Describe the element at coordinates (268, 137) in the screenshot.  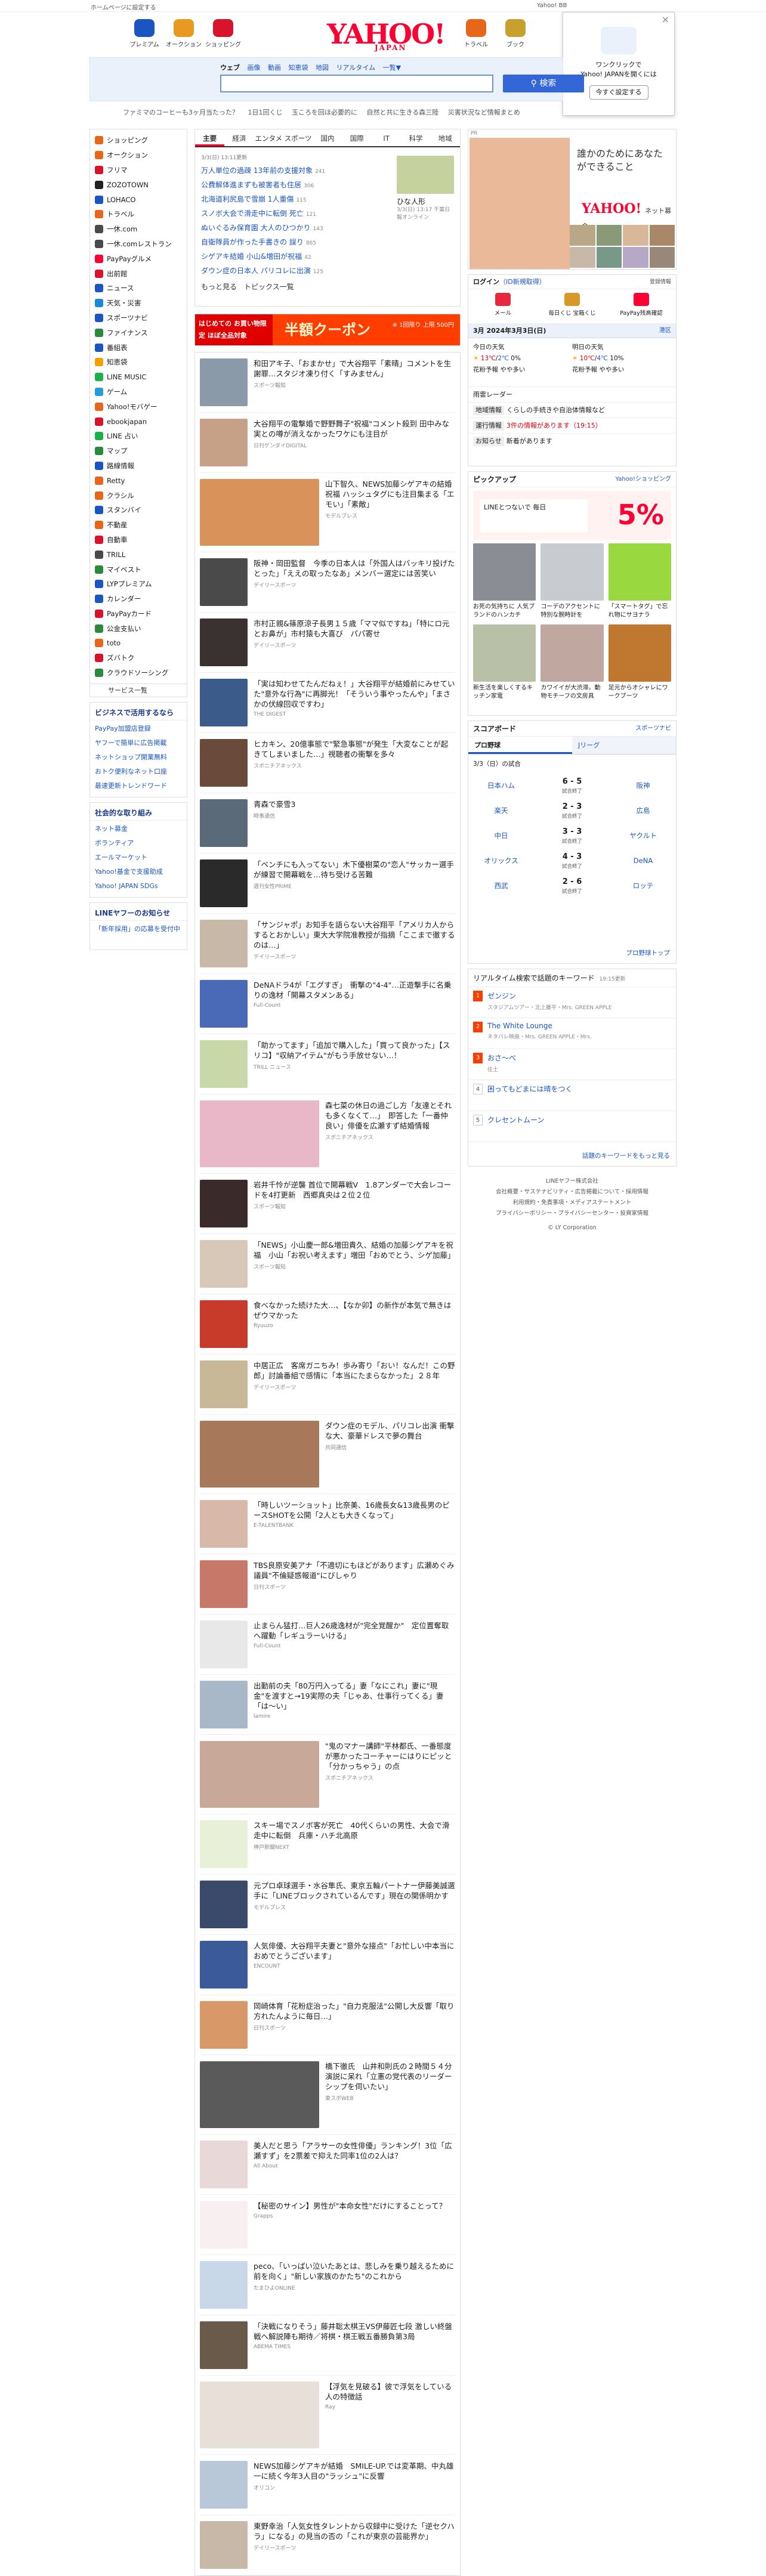
I see `tab-entertainment: エンタメ` at that location.